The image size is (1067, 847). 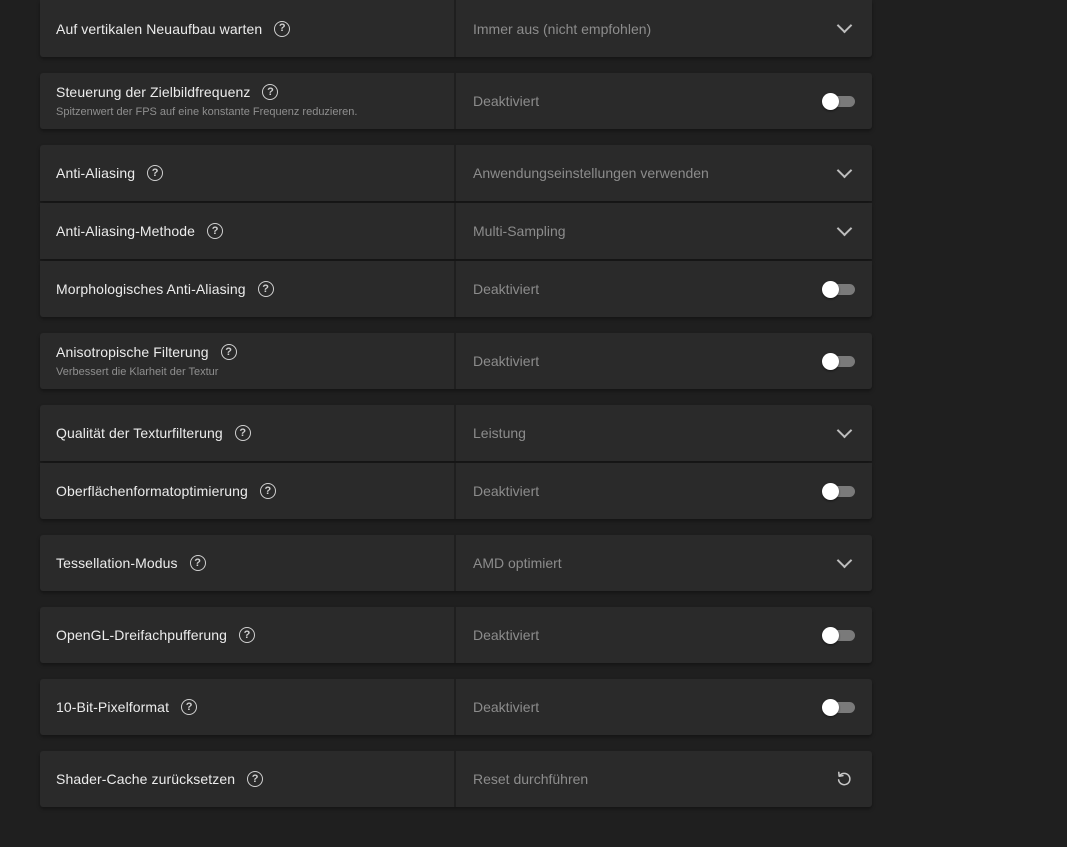 I want to click on setting-row-texture-filtering-quality: Qualität der Texturfilterung ? Leistung, so click(x=456, y=433).